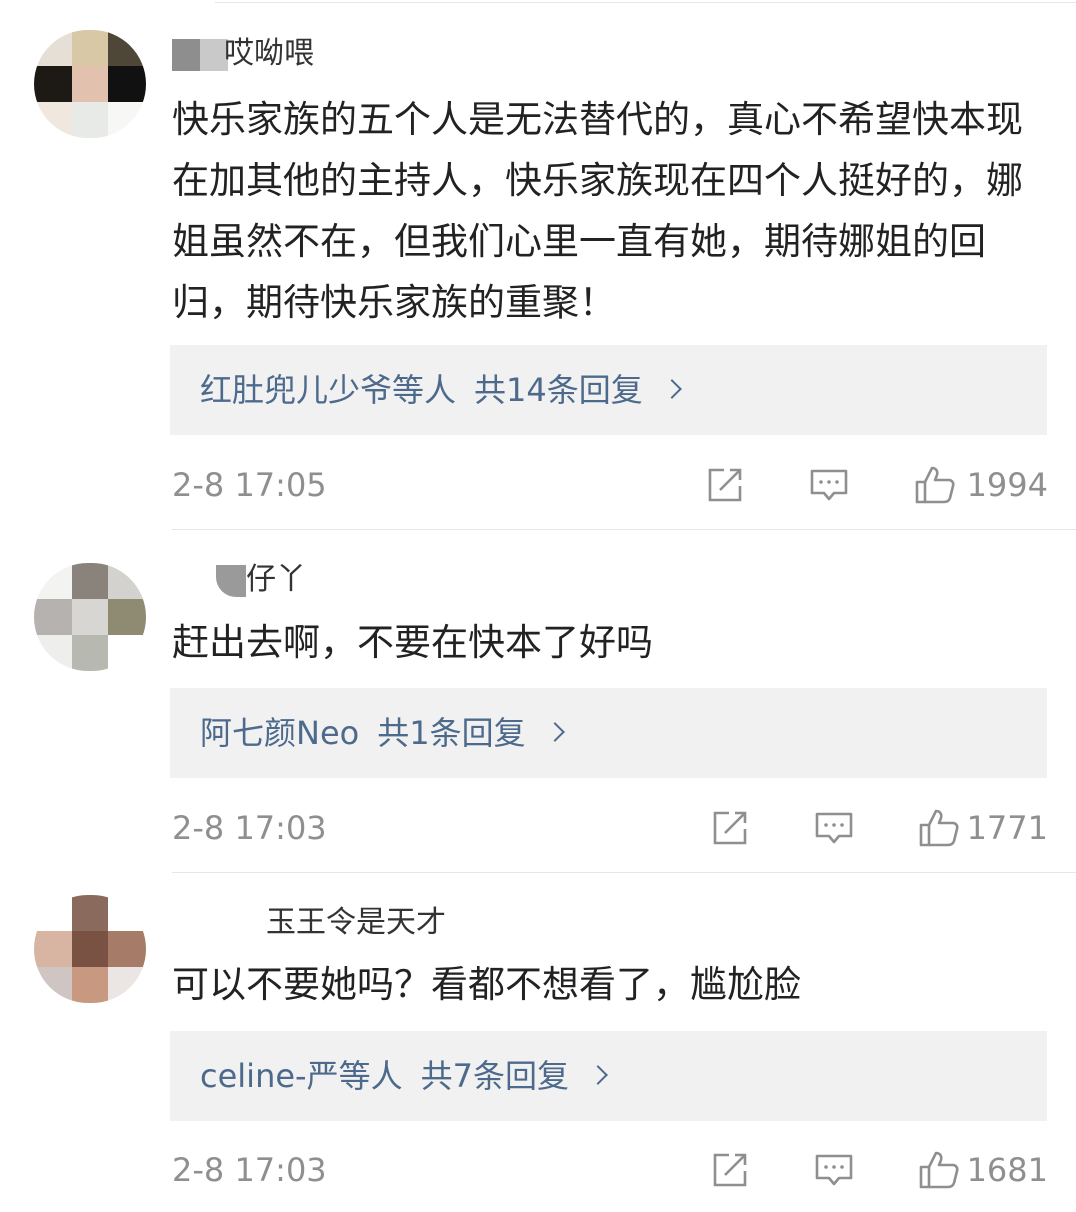 The width and height of the screenshot is (1076, 1212). I want to click on username-text: 仔丫, so click(276, 579).